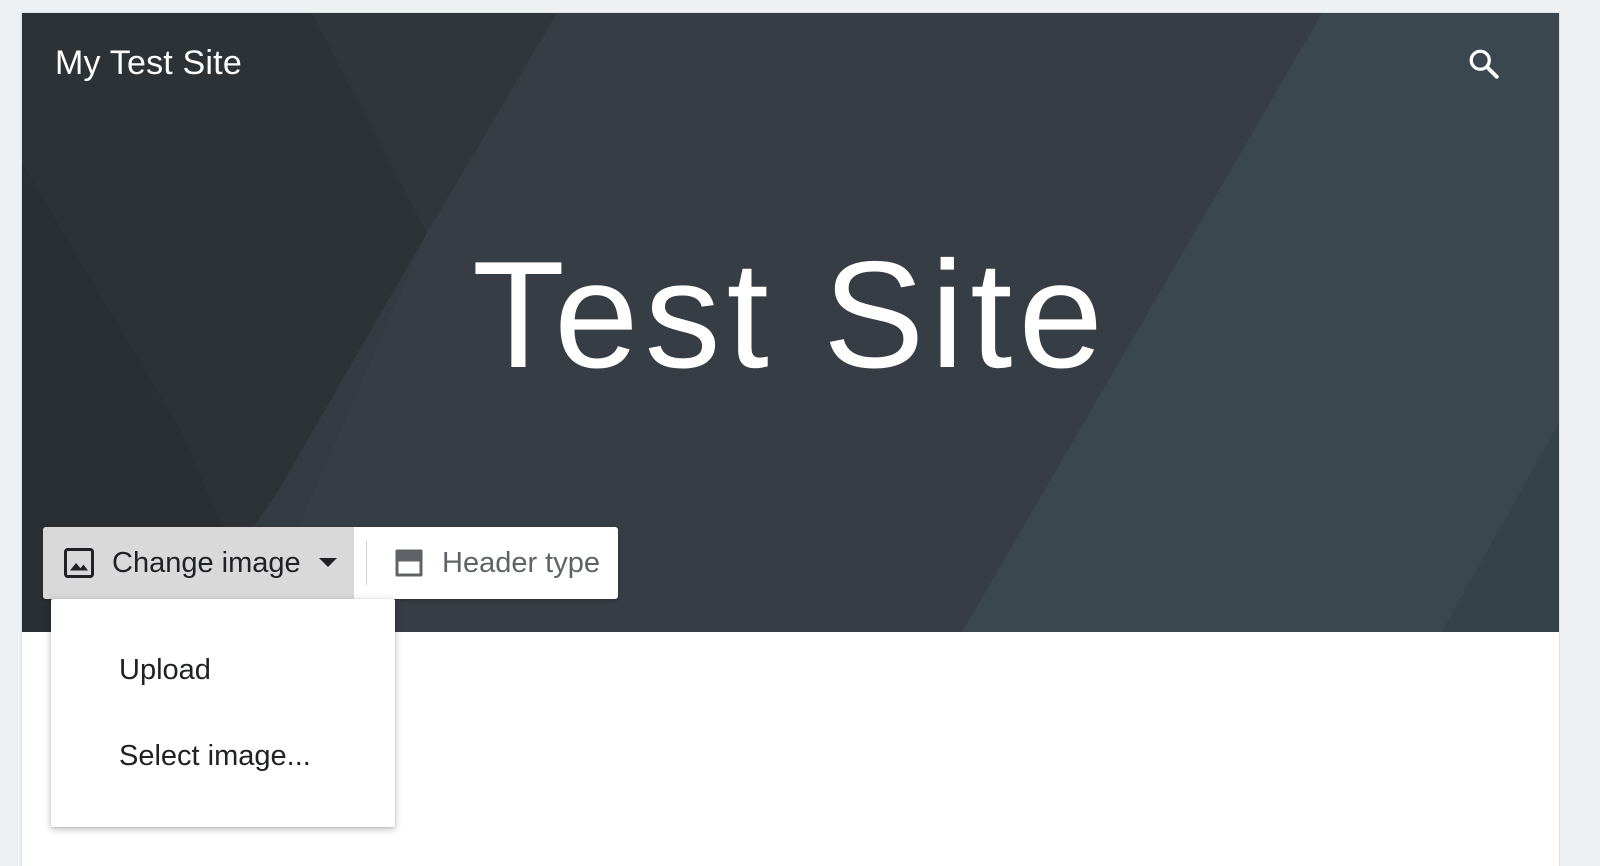 This screenshot has width=1600, height=866. Describe the element at coordinates (366, 563) in the screenshot. I see `toolbar-divider` at that location.